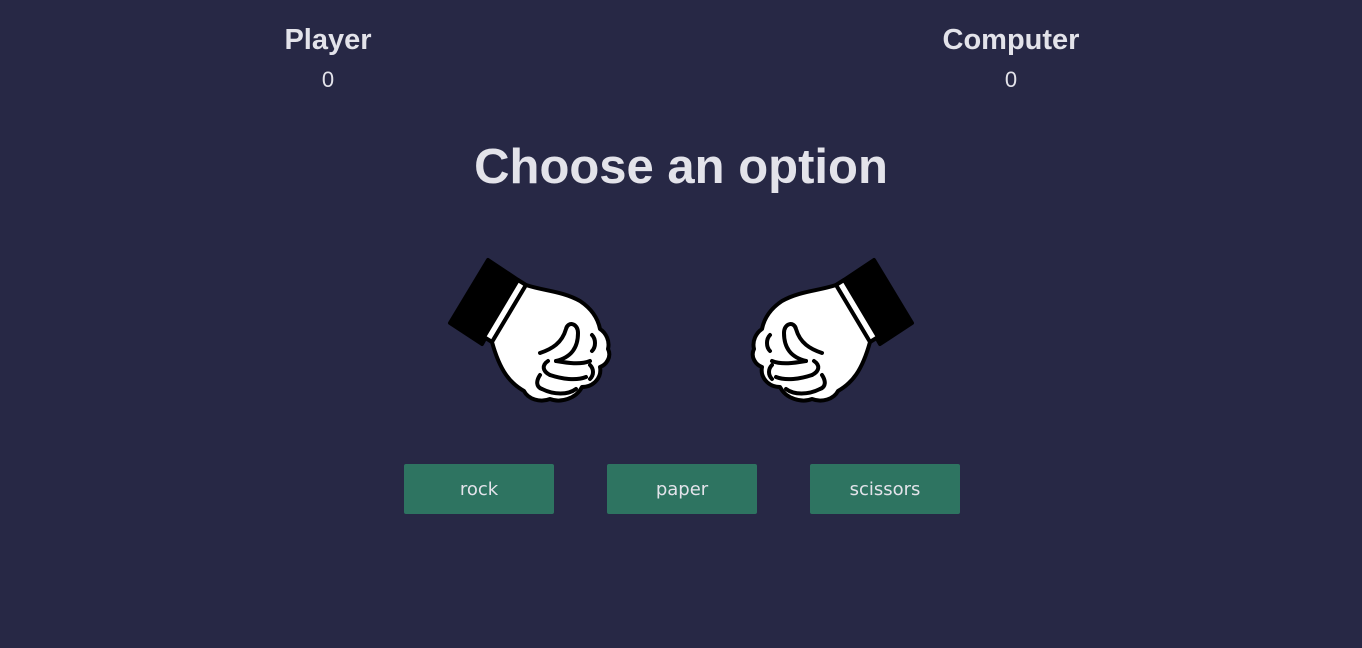 Image resolution: width=1362 pixels, height=648 pixels. Describe the element at coordinates (328, 79) in the screenshot. I see `player-score: 0` at that location.